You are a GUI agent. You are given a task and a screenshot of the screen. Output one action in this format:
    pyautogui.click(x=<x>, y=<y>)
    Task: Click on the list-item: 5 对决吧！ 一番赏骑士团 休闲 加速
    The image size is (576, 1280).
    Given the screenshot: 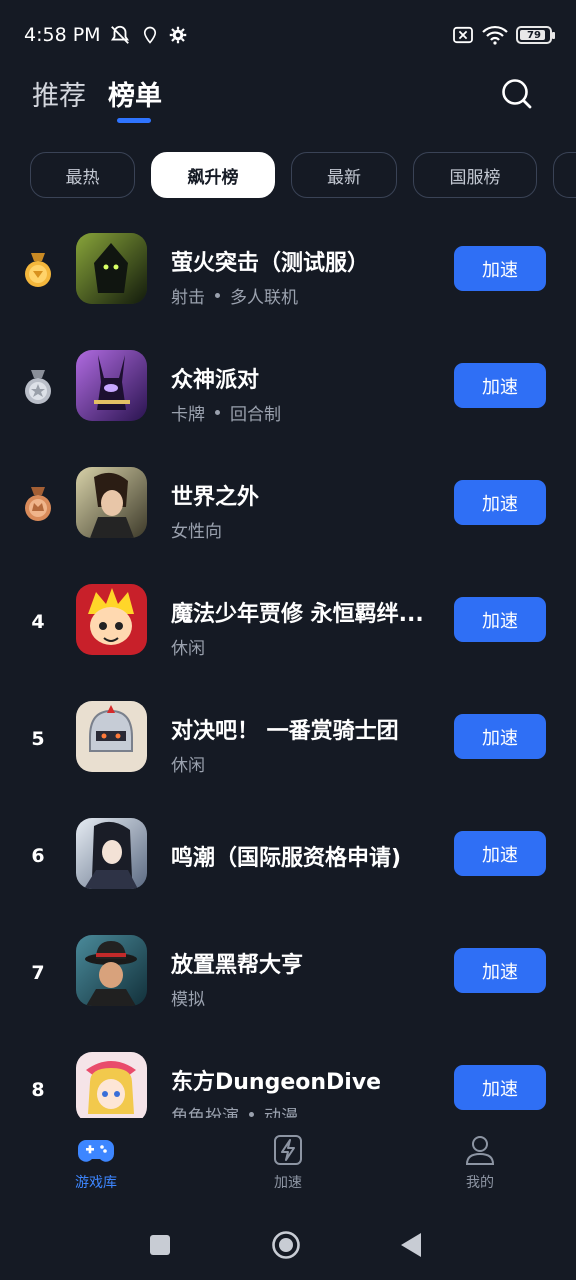 What is the action you would take?
    pyautogui.click(x=288, y=759)
    